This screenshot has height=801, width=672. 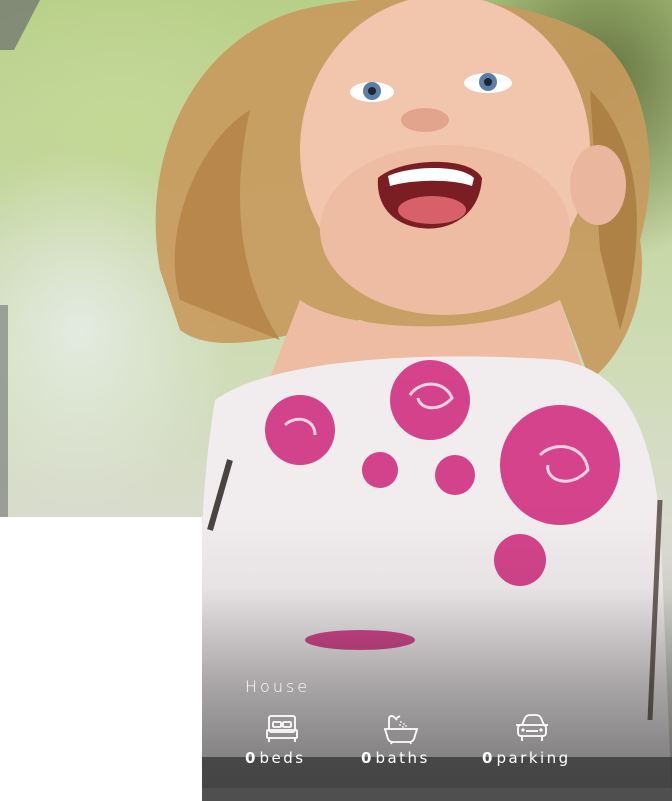 I want to click on parking-label: 0 parking, so click(x=526, y=758).